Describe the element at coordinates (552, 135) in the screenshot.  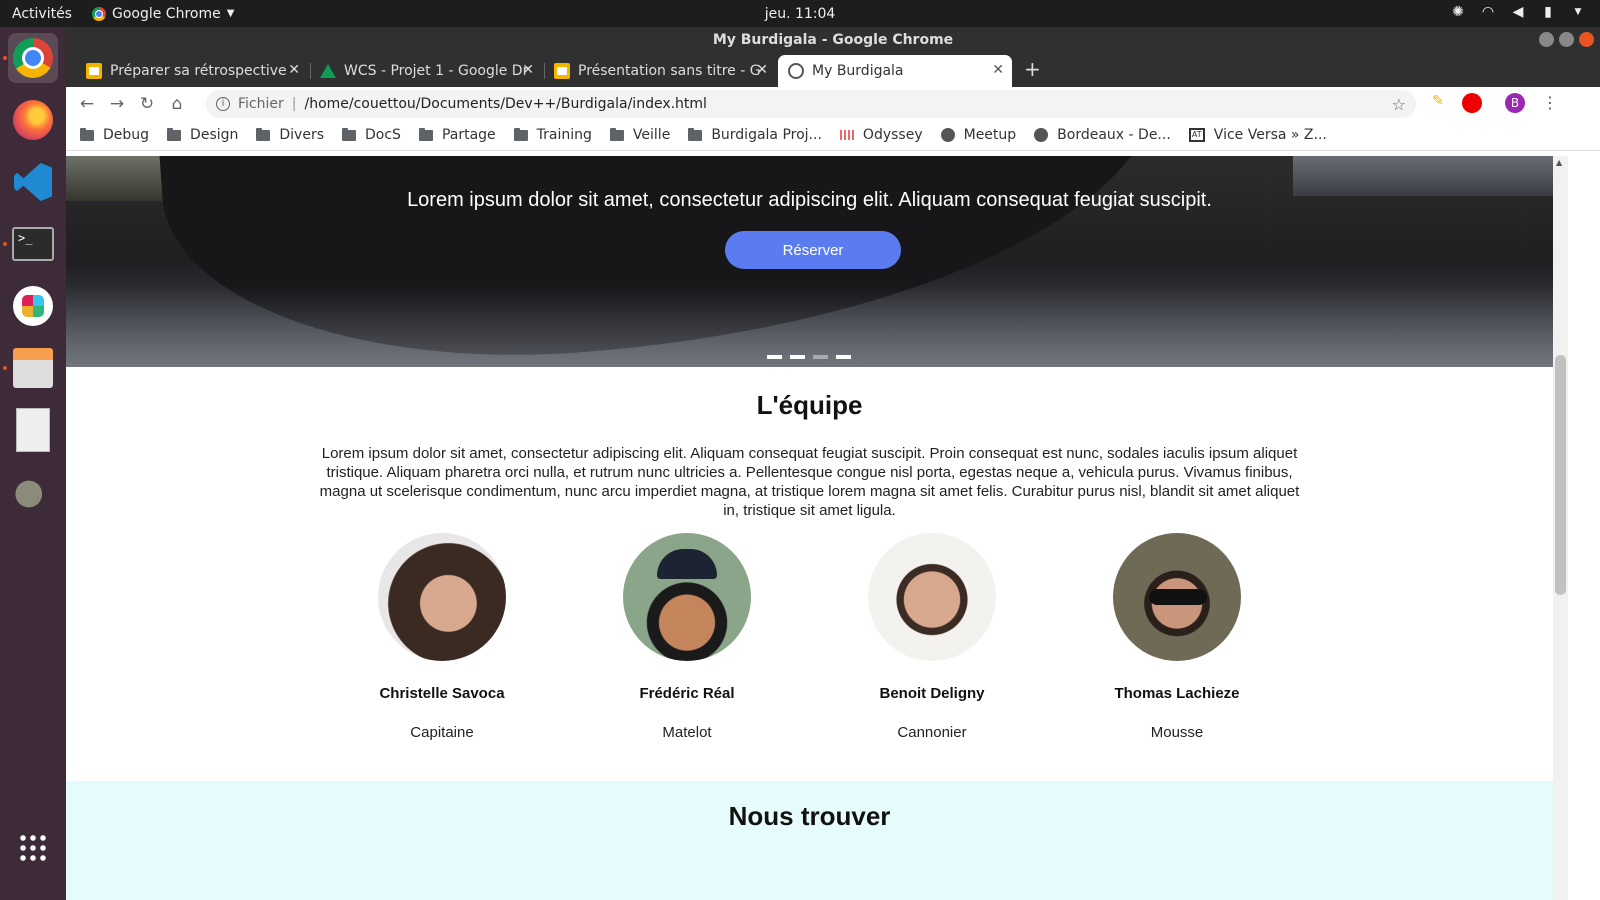
I see `bookmark-training: Training` at that location.